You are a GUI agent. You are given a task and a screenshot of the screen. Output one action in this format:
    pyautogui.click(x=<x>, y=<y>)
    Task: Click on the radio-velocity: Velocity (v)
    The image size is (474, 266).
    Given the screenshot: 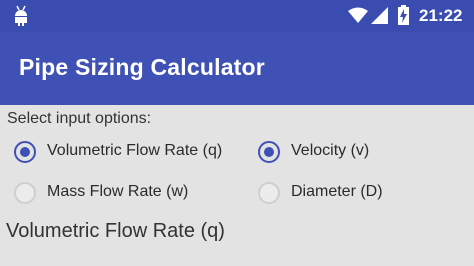 What is the action you would take?
    pyautogui.click(x=328, y=153)
    